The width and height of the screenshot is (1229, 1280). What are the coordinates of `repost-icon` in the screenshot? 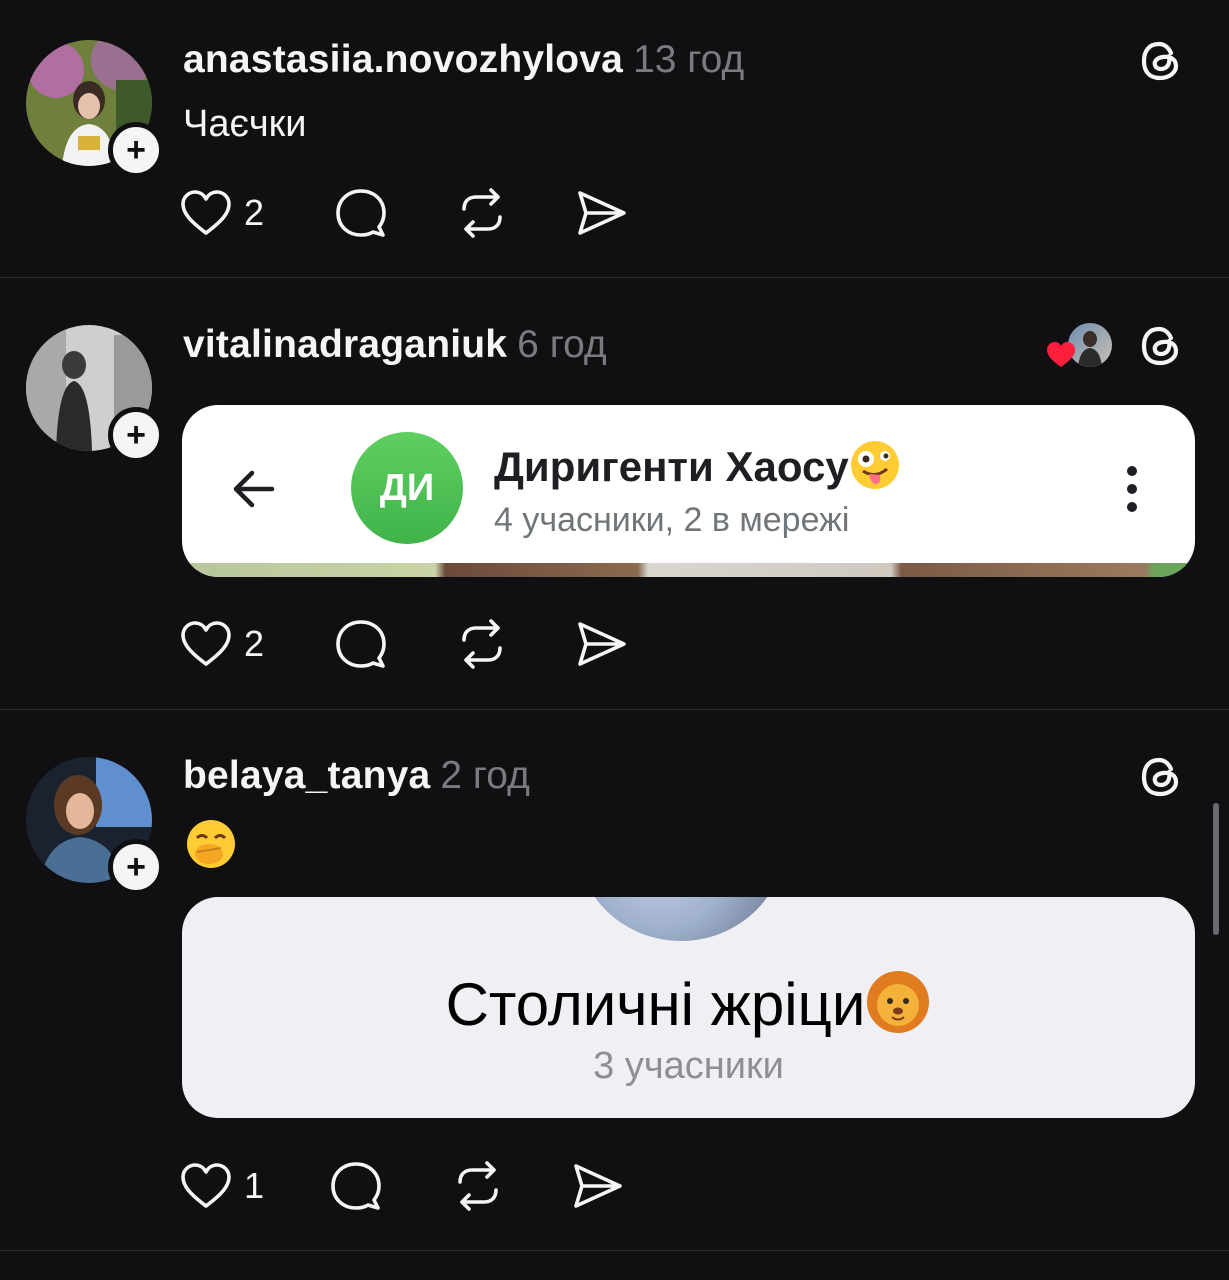 It's located at (478, 1186).